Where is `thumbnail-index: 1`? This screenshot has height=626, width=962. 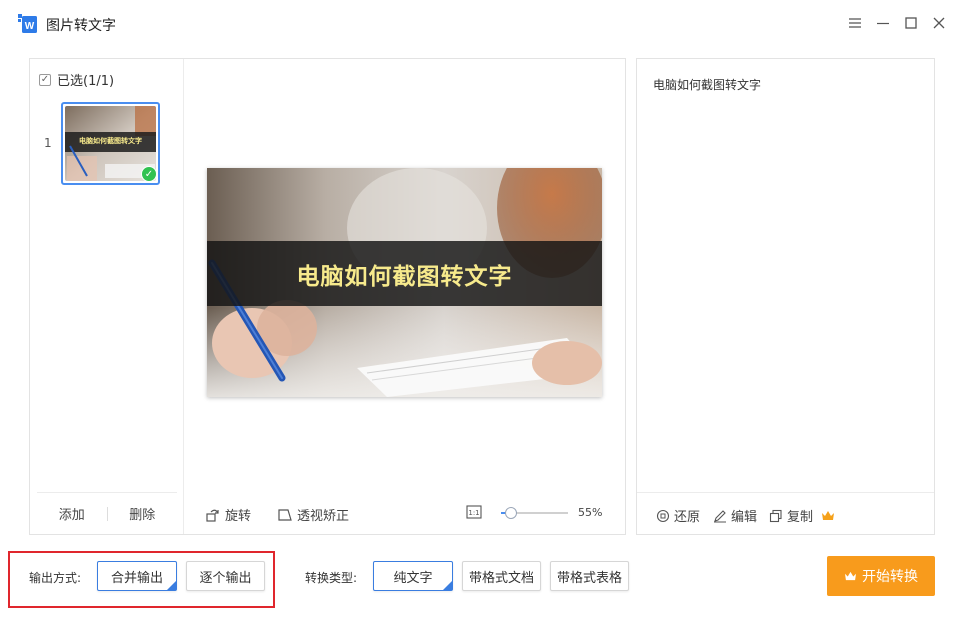 thumbnail-index: 1 is located at coordinates (48, 143).